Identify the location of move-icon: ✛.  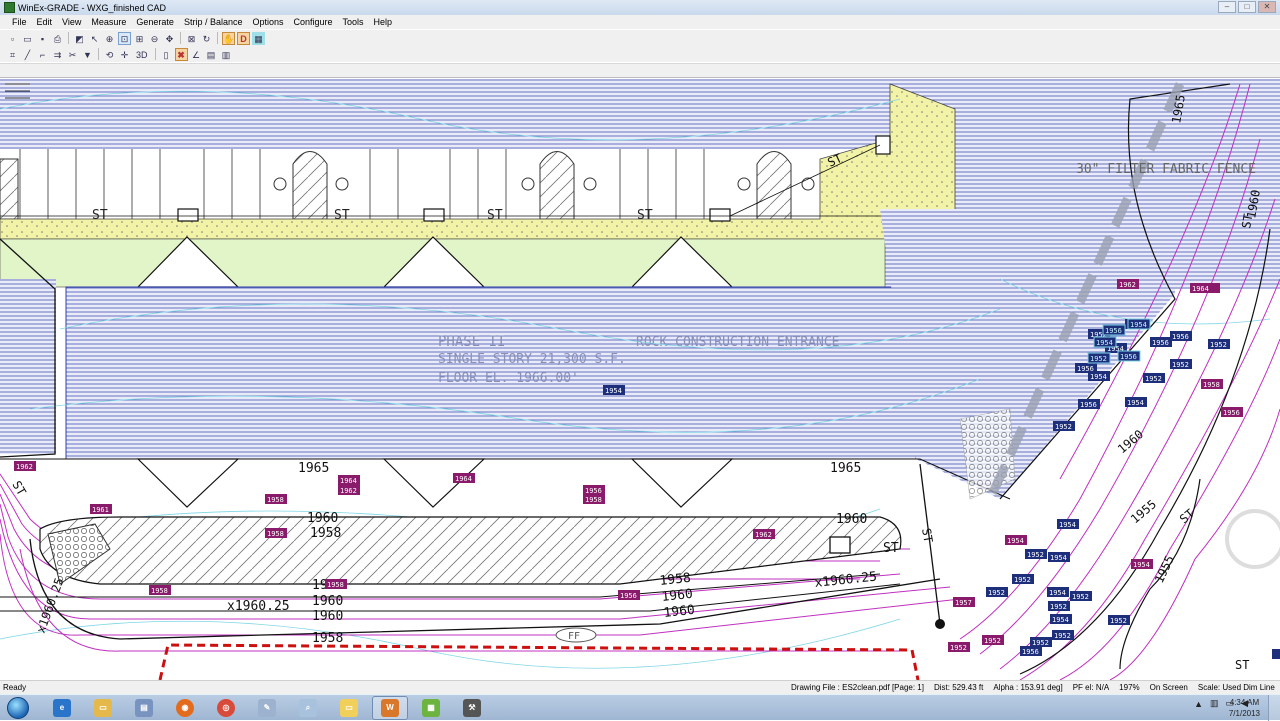
(124, 54).